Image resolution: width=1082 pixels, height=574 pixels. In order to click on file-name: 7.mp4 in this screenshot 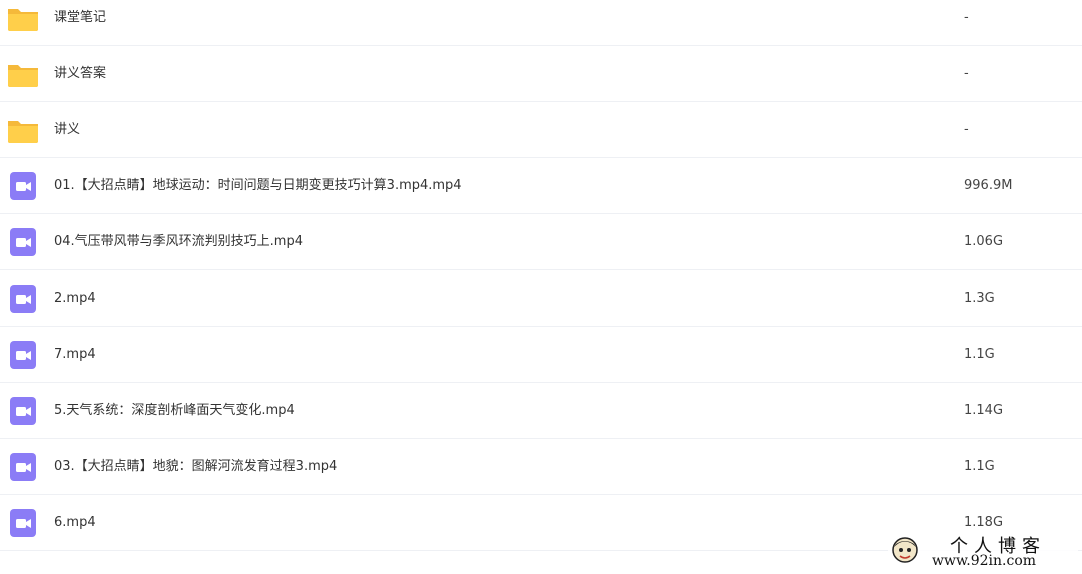, I will do `click(75, 355)`.